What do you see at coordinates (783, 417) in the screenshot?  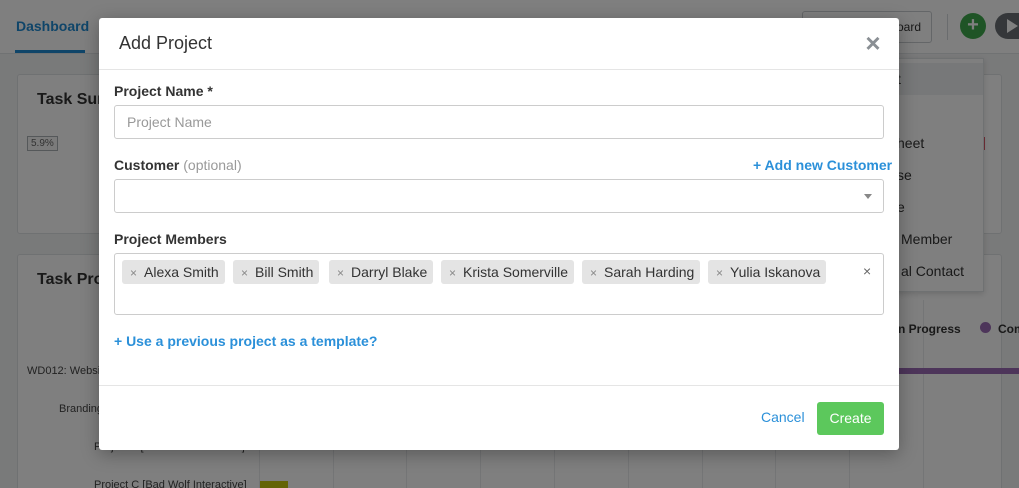 I see `cancel-button: Cancel` at bounding box center [783, 417].